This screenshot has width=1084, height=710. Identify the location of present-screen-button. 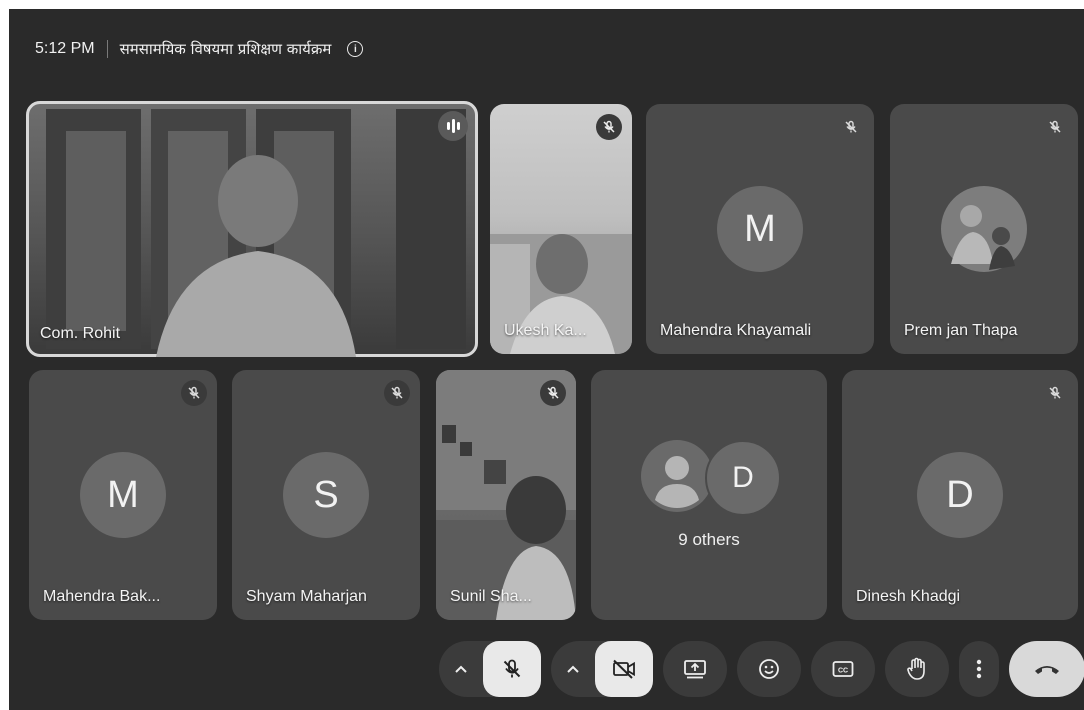
(695, 669).